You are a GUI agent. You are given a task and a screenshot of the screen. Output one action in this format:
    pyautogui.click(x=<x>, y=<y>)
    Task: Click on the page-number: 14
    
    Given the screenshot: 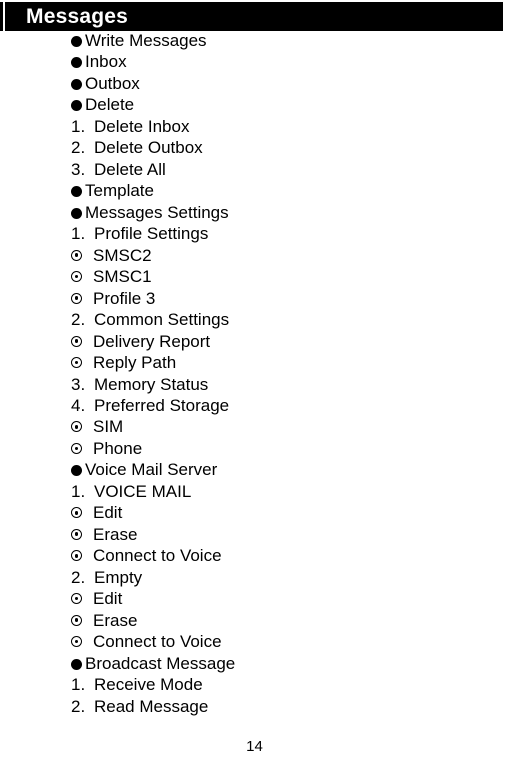 What is the action you would take?
    pyautogui.click(x=254, y=746)
    